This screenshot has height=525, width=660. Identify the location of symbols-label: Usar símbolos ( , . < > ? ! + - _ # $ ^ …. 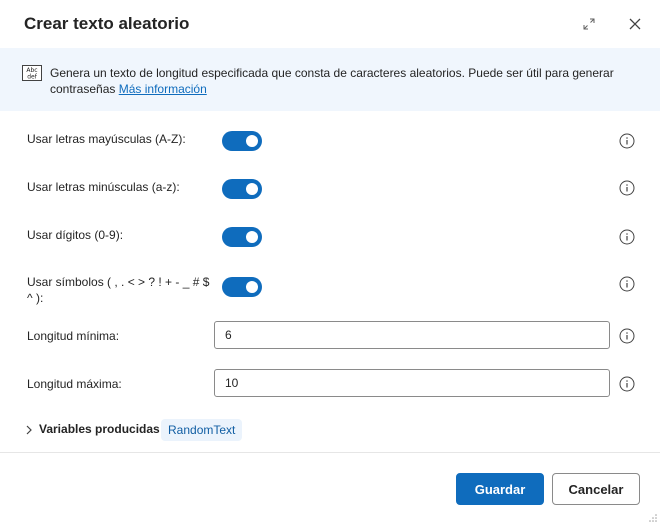
(118, 290).